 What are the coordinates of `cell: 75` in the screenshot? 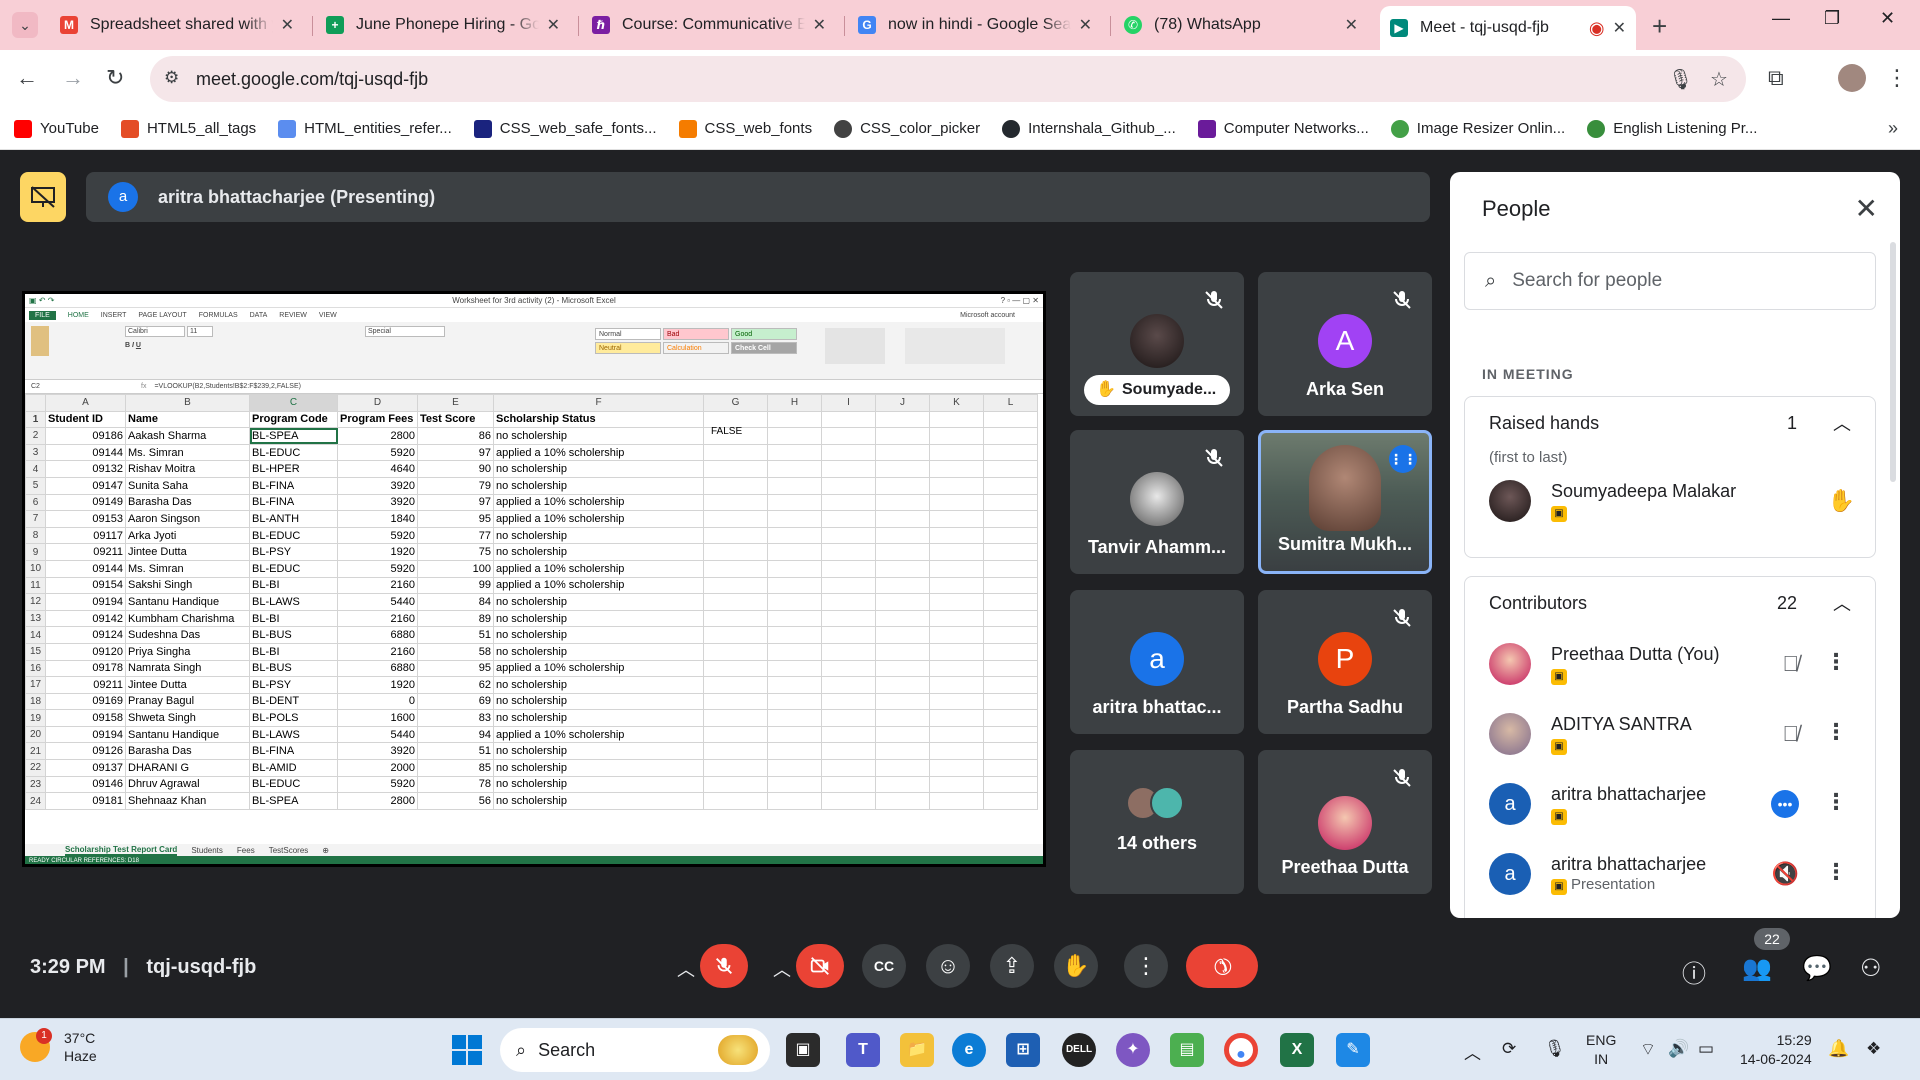 It's located at (455, 552).